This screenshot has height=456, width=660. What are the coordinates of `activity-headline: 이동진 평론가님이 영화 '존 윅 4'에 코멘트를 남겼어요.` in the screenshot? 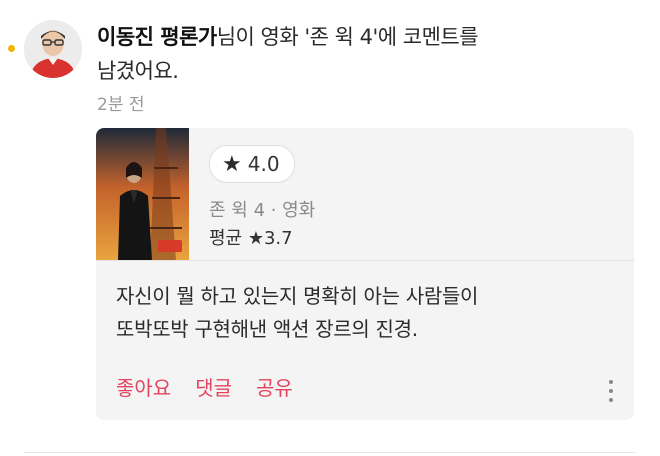 It's located at (357, 54).